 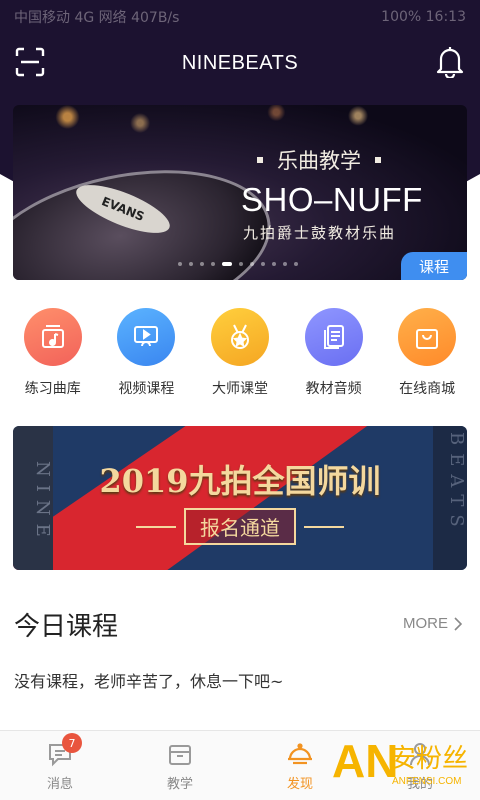 I want to click on watermark-cn: 安粉丝, so click(x=429, y=759).